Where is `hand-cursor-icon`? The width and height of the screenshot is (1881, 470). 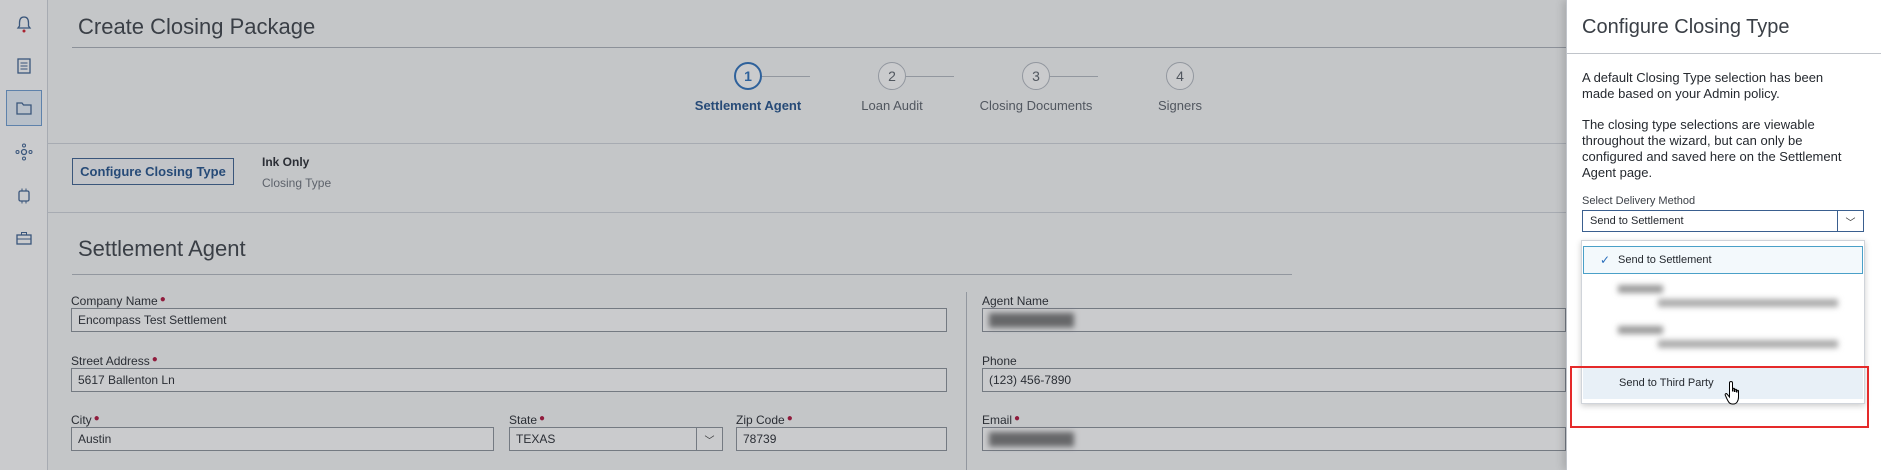
hand-cursor-icon is located at coordinates (1731, 392).